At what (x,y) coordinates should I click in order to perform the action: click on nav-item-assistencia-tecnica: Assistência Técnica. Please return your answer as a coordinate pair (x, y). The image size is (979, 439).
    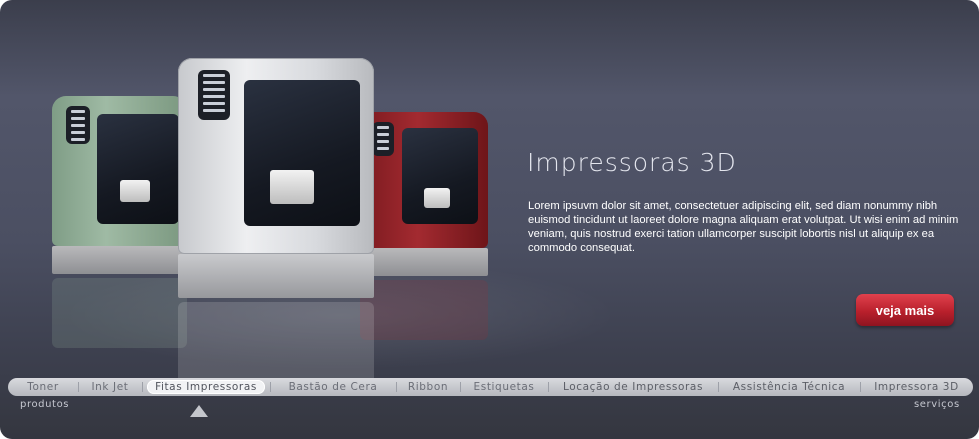
    Looking at the image, I should click on (789, 387).